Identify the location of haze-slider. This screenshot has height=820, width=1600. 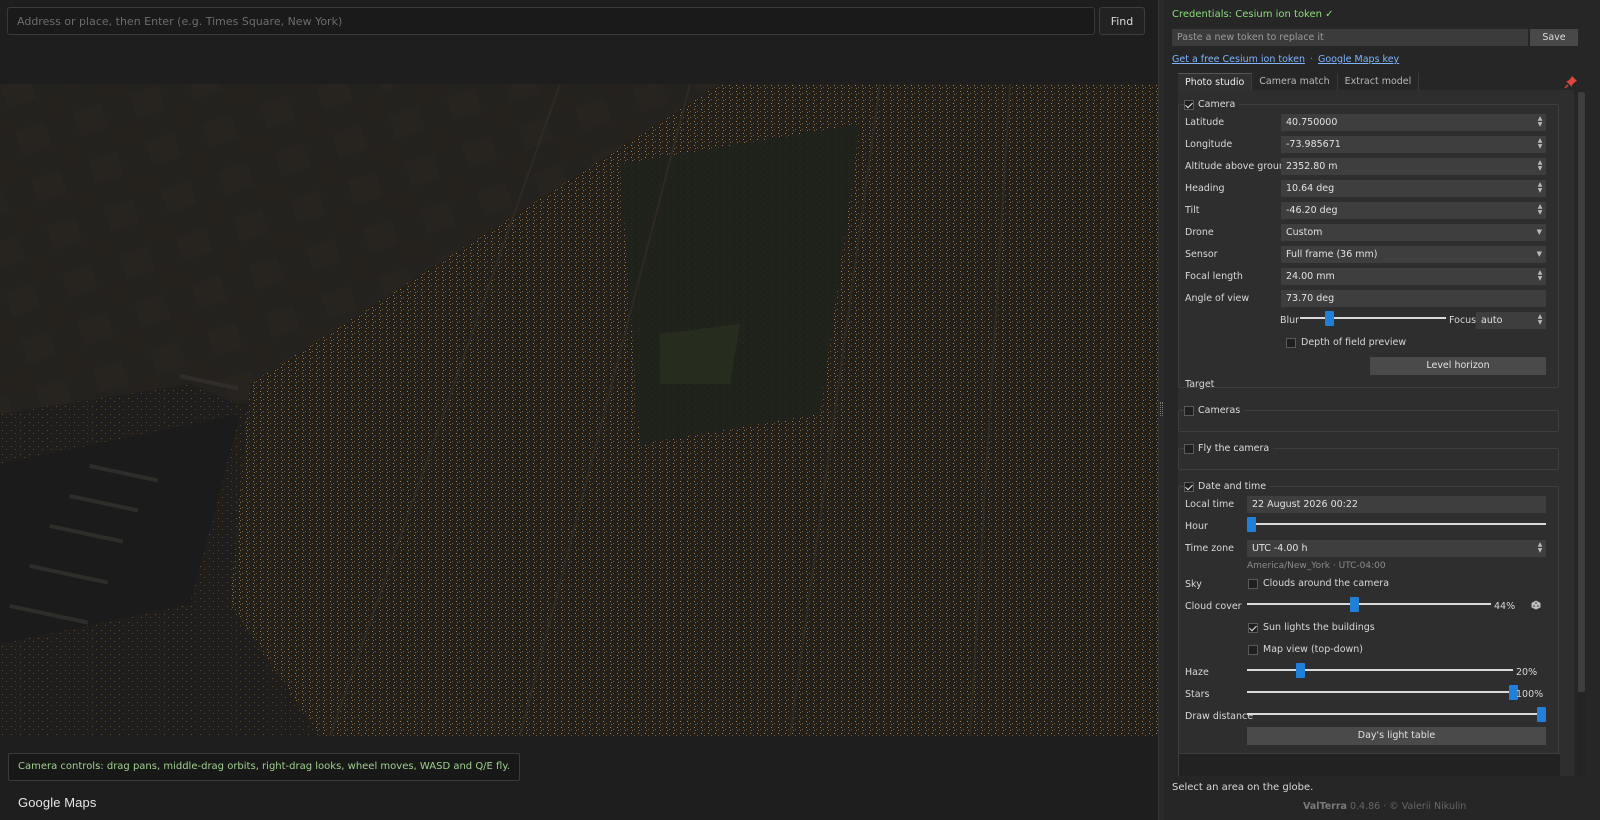
(1380, 670).